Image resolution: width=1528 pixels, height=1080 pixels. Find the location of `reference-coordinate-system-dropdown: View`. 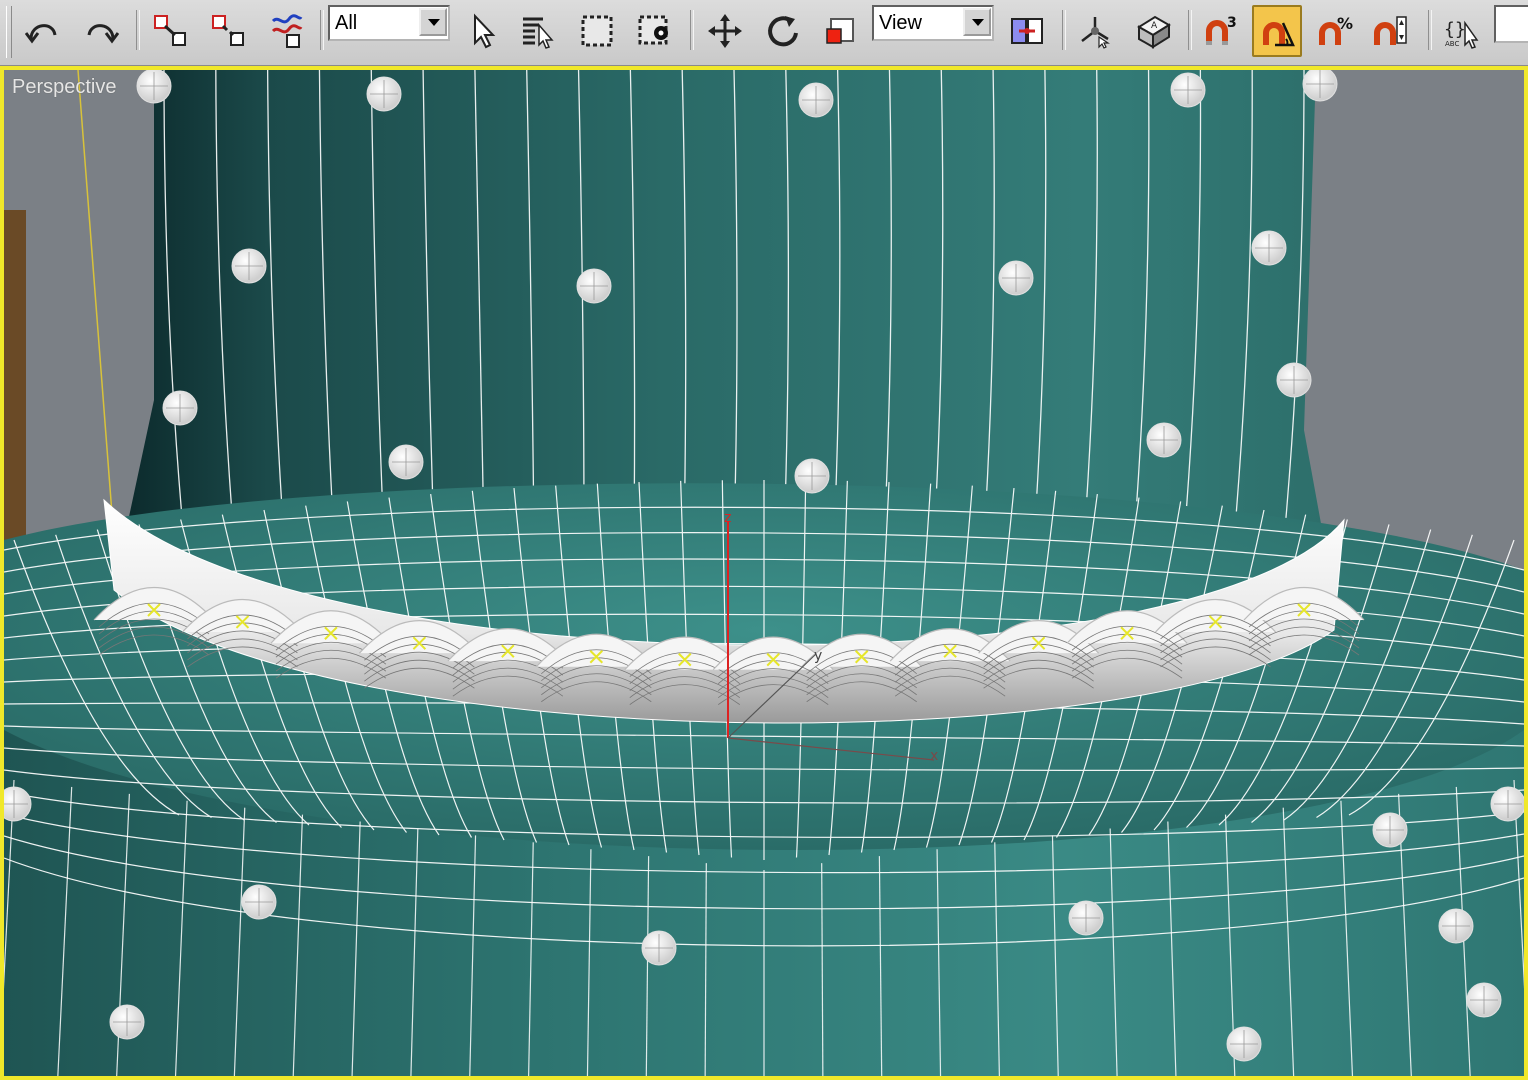

reference-coordinate-system-dropdown: View is located at coordinates (933, 23).